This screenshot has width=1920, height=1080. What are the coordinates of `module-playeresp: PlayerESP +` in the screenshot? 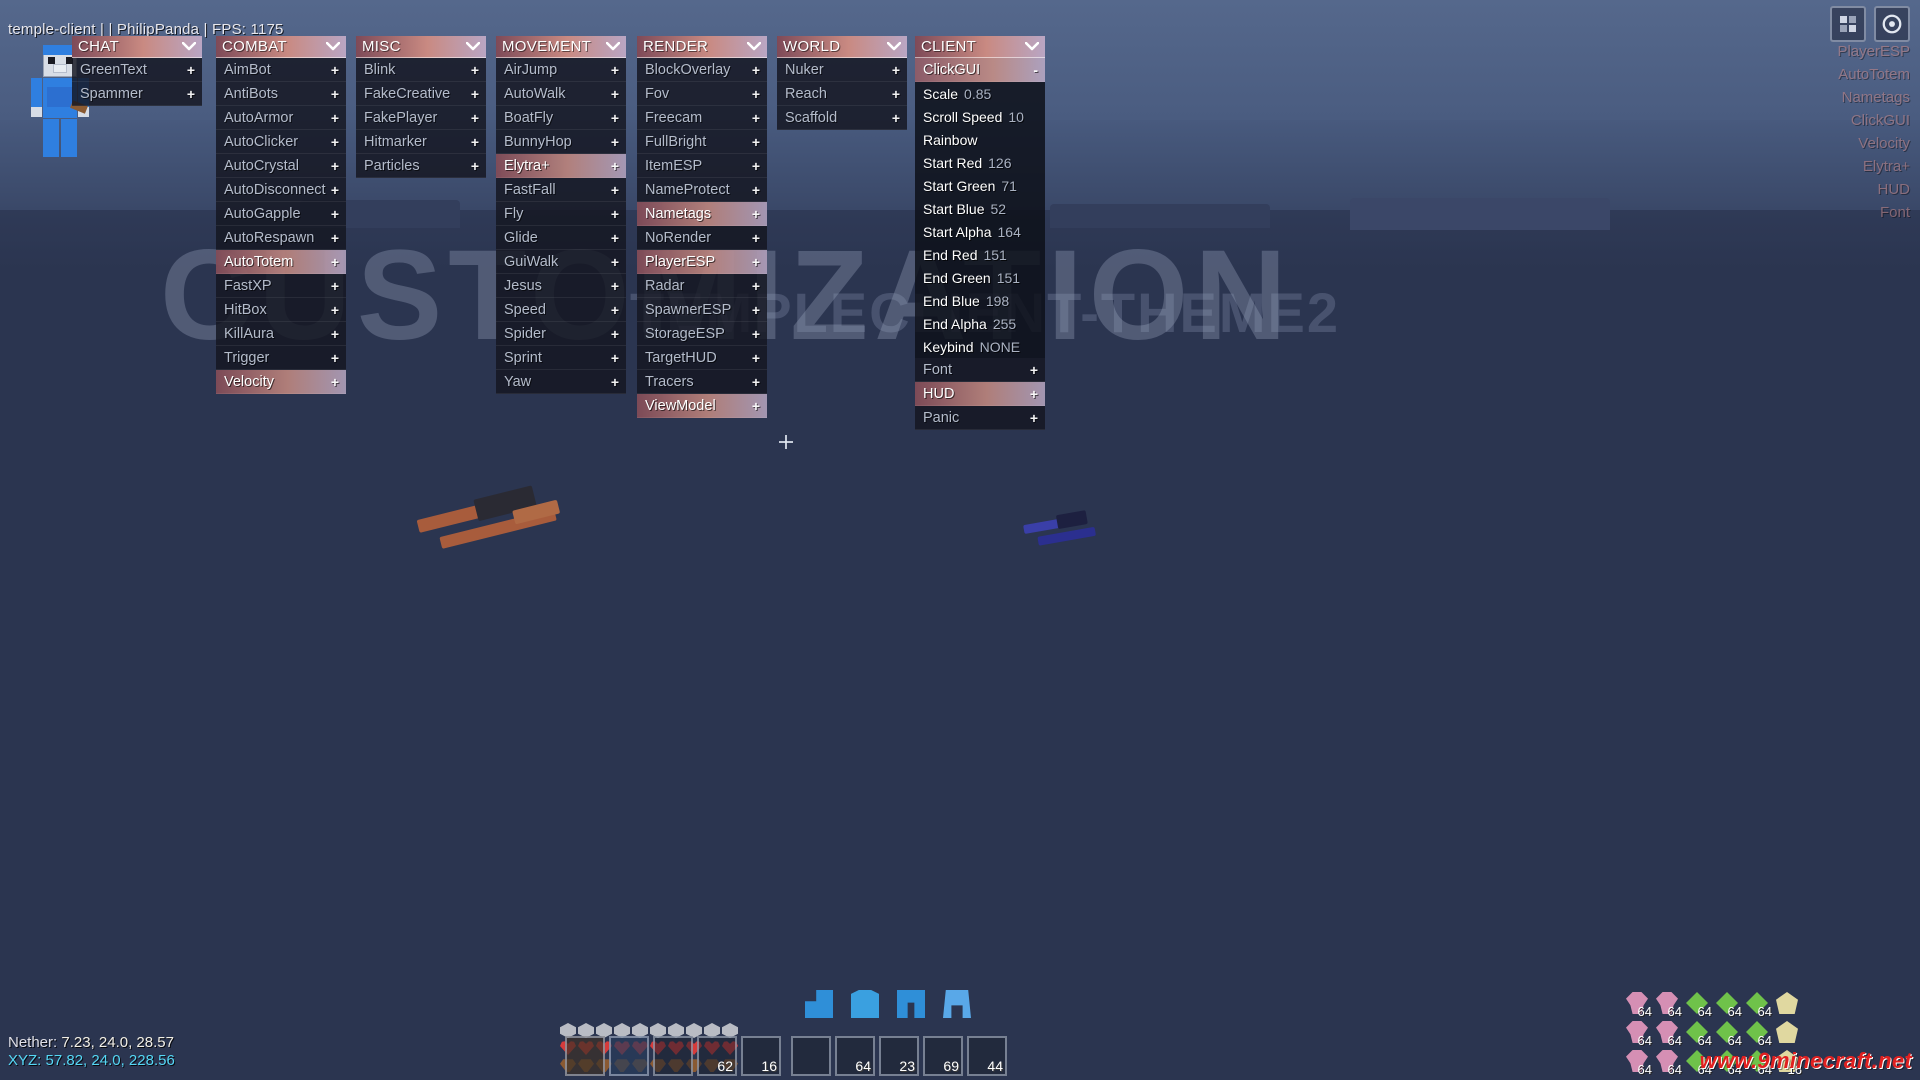 It's located at (702, 262).